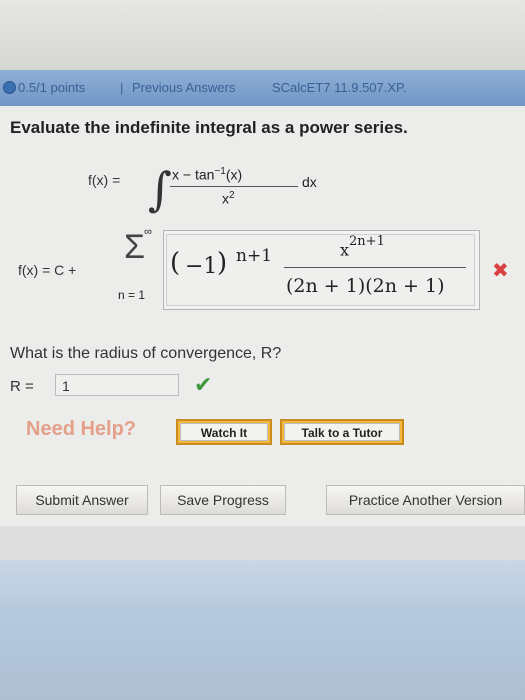 This screenshot has width=525, height=700. Describe the element at coordinates (9, 87) in the screenshot. I see `status-dot-icon` at that location.